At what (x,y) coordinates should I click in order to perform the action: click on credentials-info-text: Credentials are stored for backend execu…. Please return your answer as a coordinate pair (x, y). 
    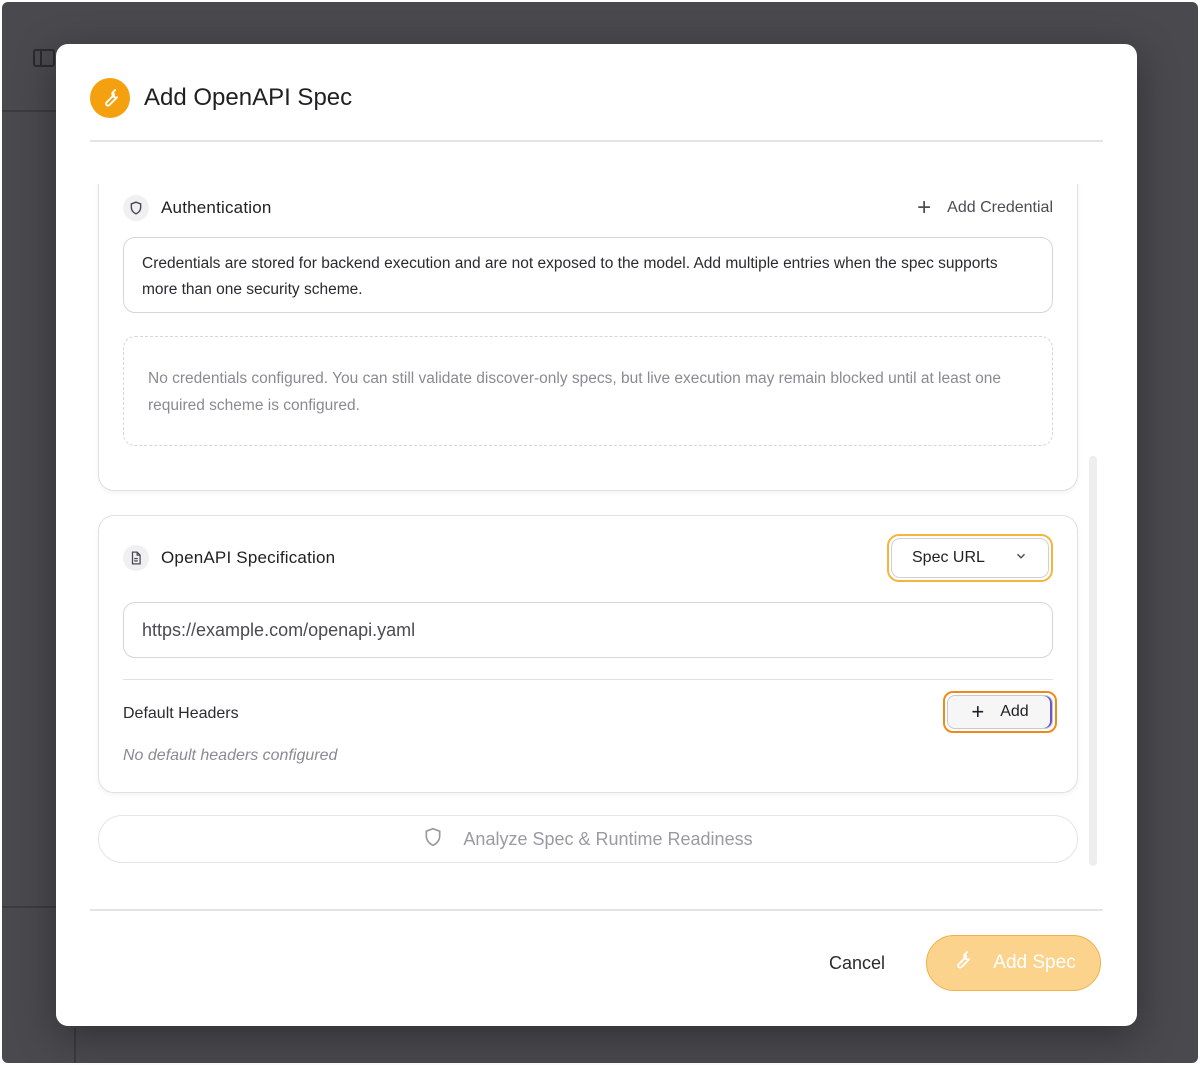
    Looking at the image, I should click on (588, 275).